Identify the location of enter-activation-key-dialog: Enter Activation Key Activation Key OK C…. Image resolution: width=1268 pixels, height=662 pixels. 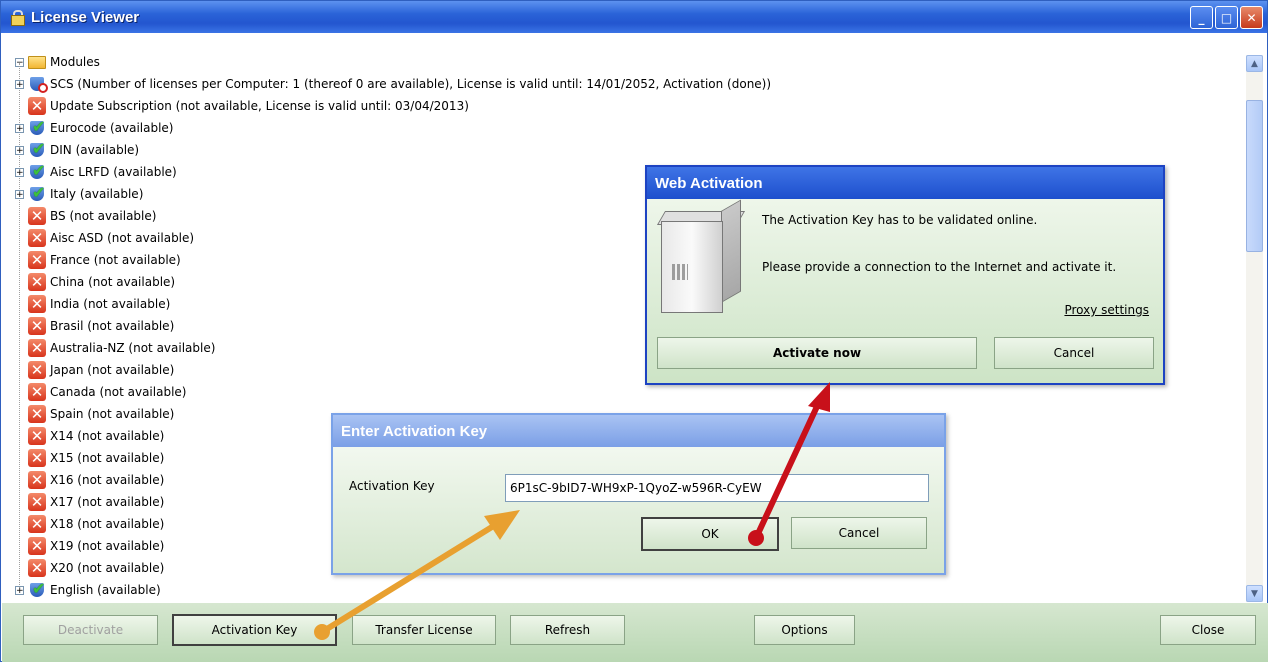
(638, 494).